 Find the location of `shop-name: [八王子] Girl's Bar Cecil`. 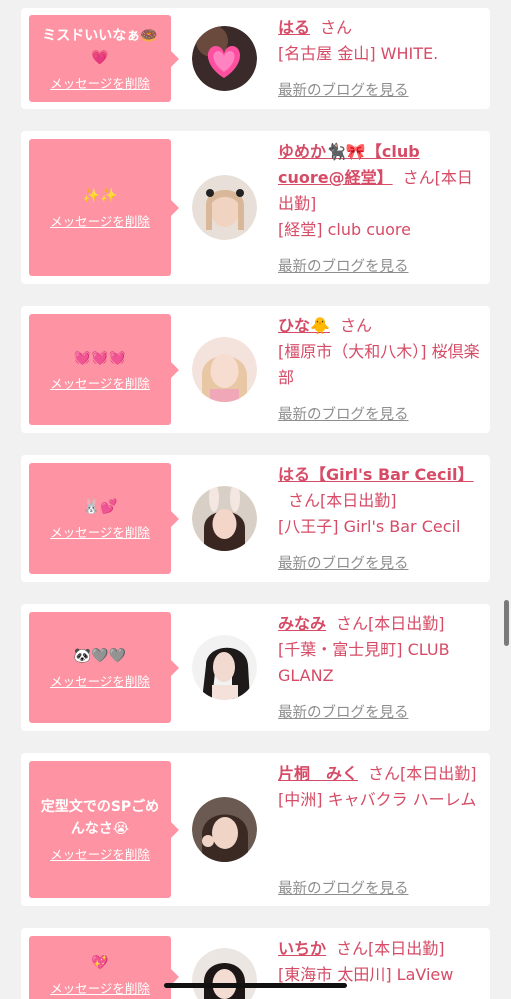

shop-name: [八王子] Girl's Bar Cecil is located at coordinates (369, 526).